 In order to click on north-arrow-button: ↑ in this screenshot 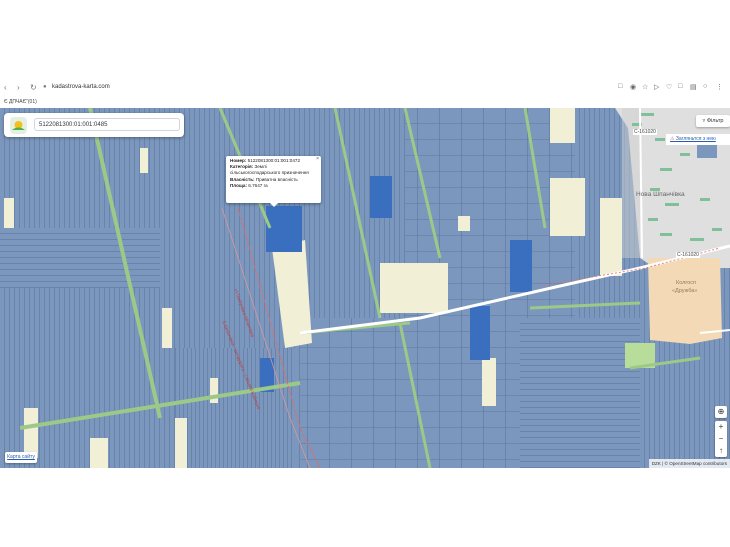, I will do `click(721, 451)`.